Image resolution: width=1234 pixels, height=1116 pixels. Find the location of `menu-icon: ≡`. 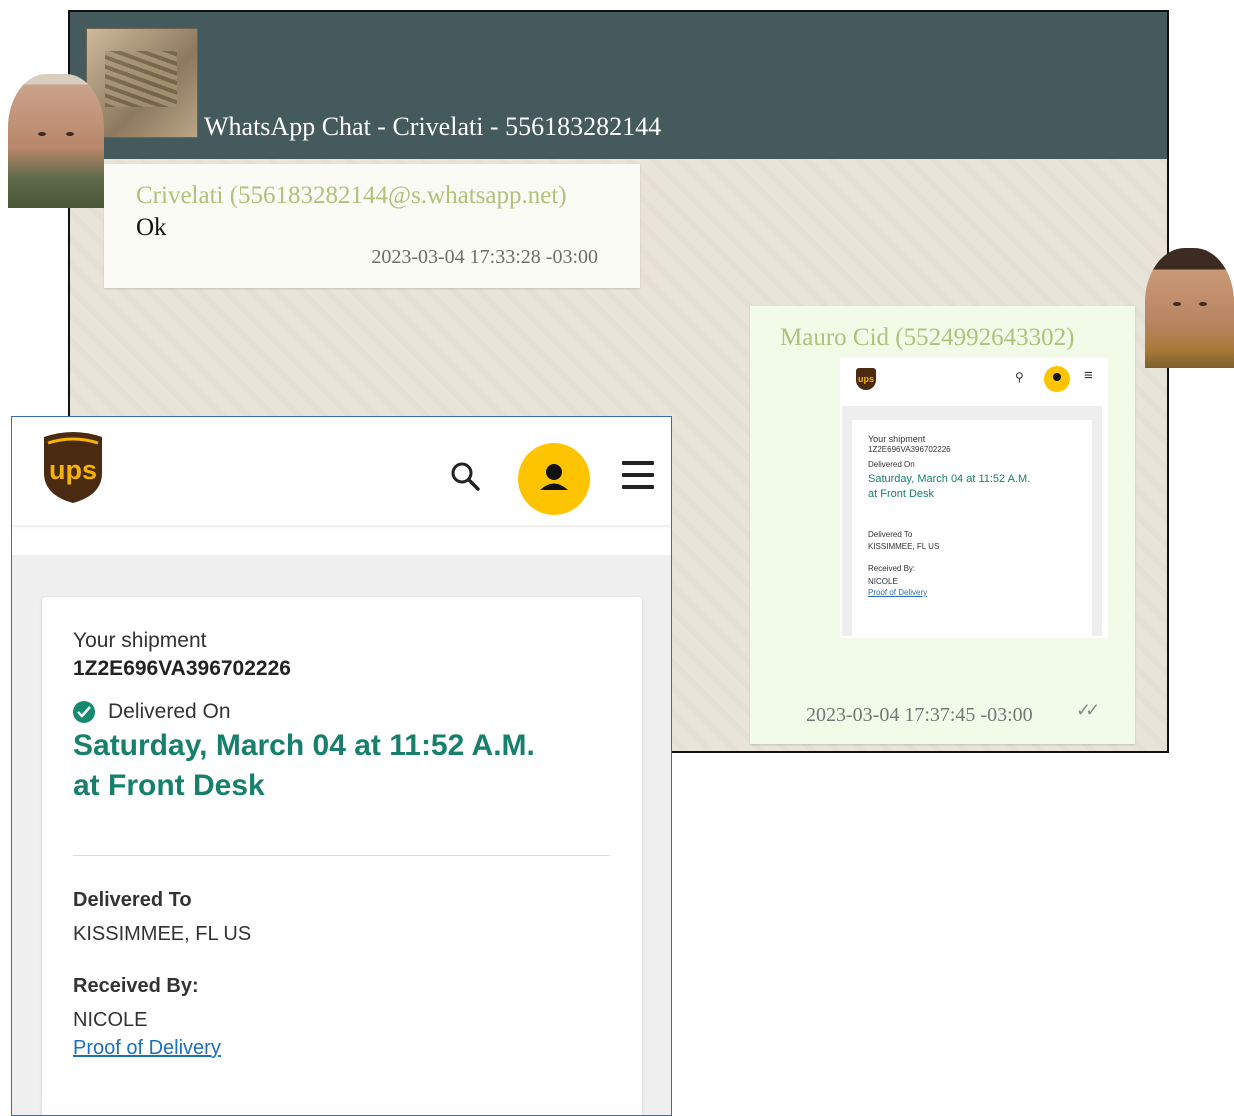

menu-icon: ≡ is located at coordinates (1088, 375).